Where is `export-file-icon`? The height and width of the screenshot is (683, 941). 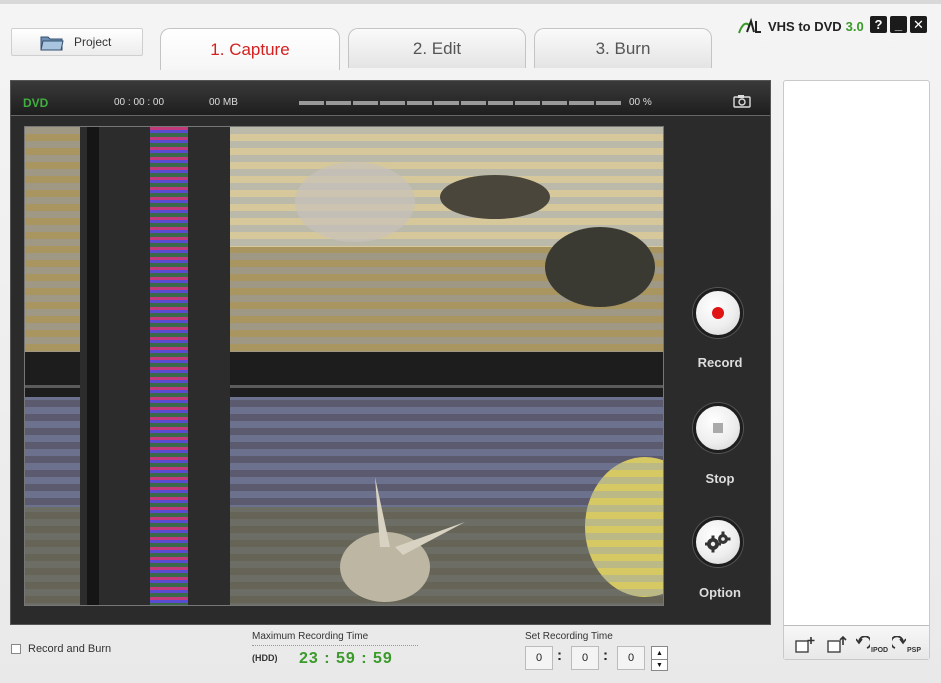 export-file-icon is located at coordinates (837, 644).